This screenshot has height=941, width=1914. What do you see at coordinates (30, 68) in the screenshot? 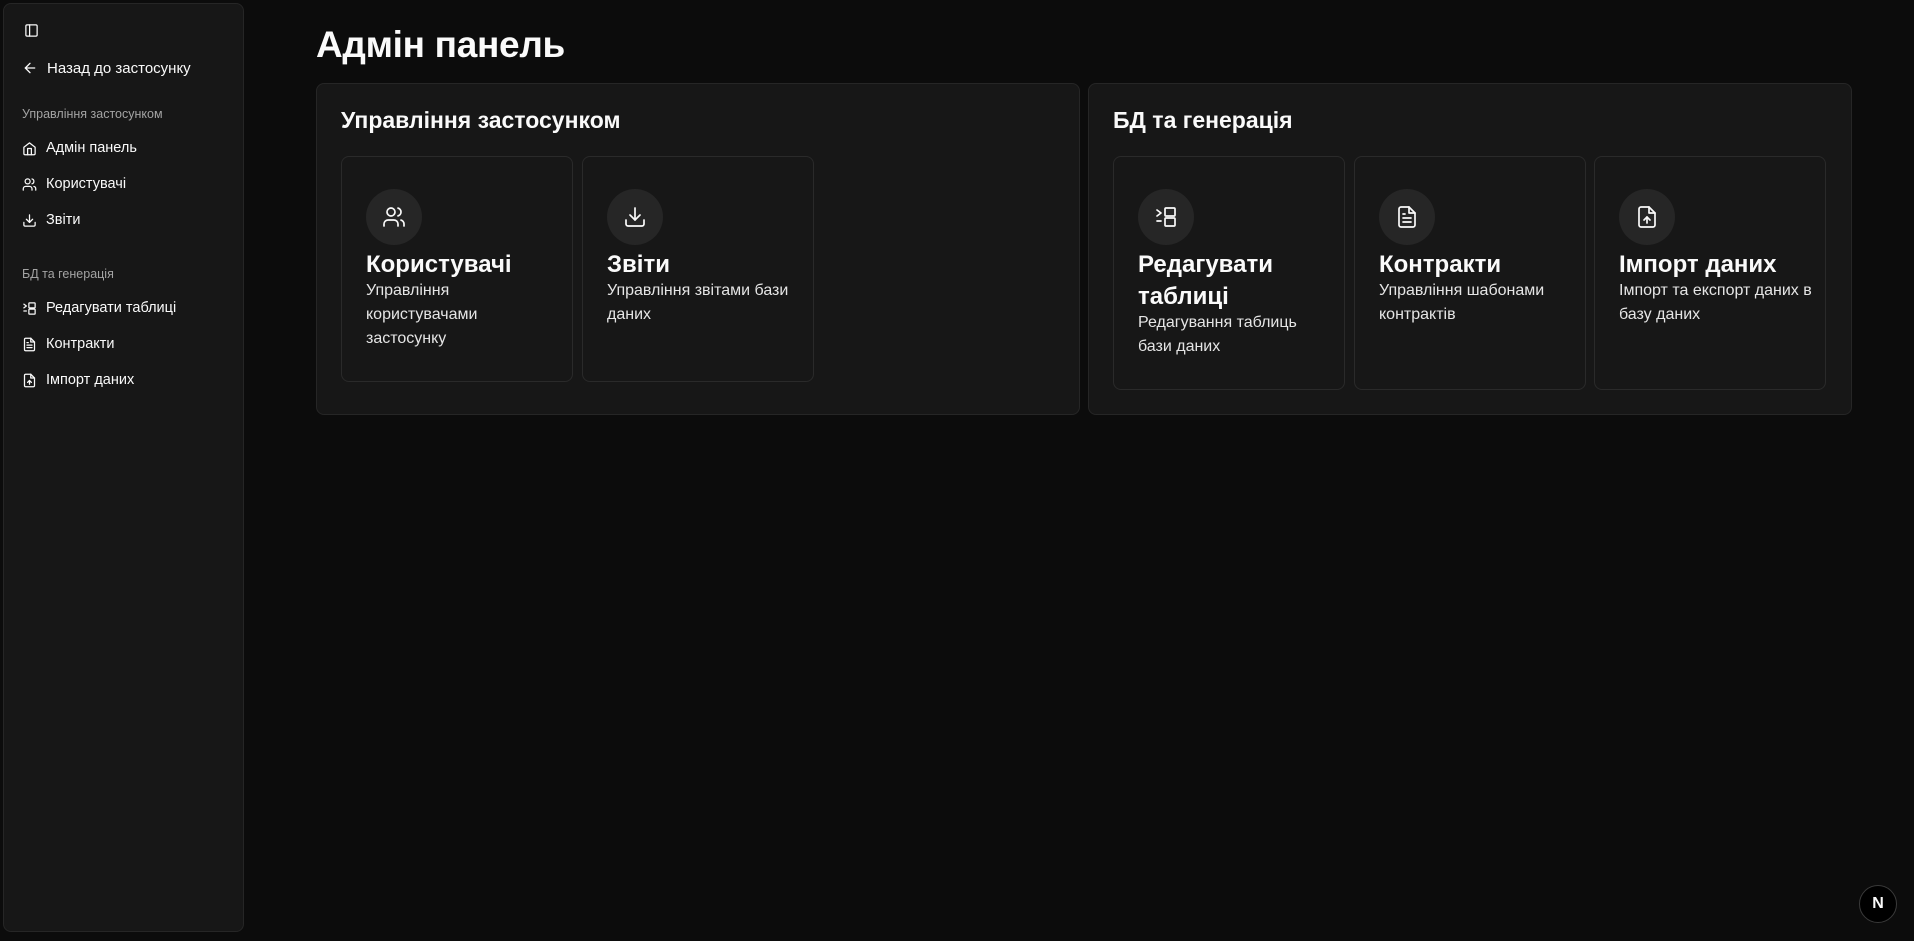
I see `arrow-left-icon` at bounding box center [30, 68].